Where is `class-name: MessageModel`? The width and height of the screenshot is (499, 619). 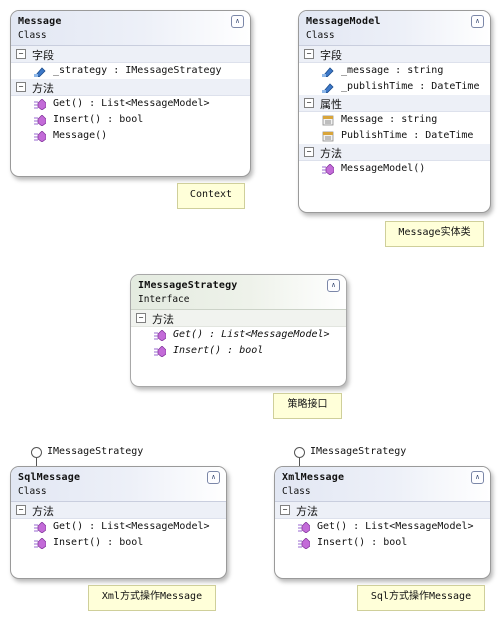
class-name: MessageModel is located at coordinates (343, 21).